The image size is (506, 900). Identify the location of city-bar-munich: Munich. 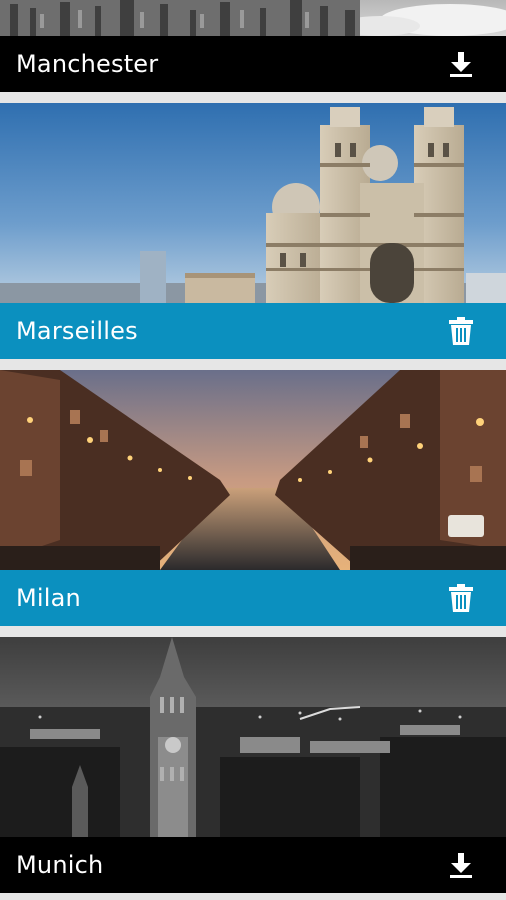
(253, 865).